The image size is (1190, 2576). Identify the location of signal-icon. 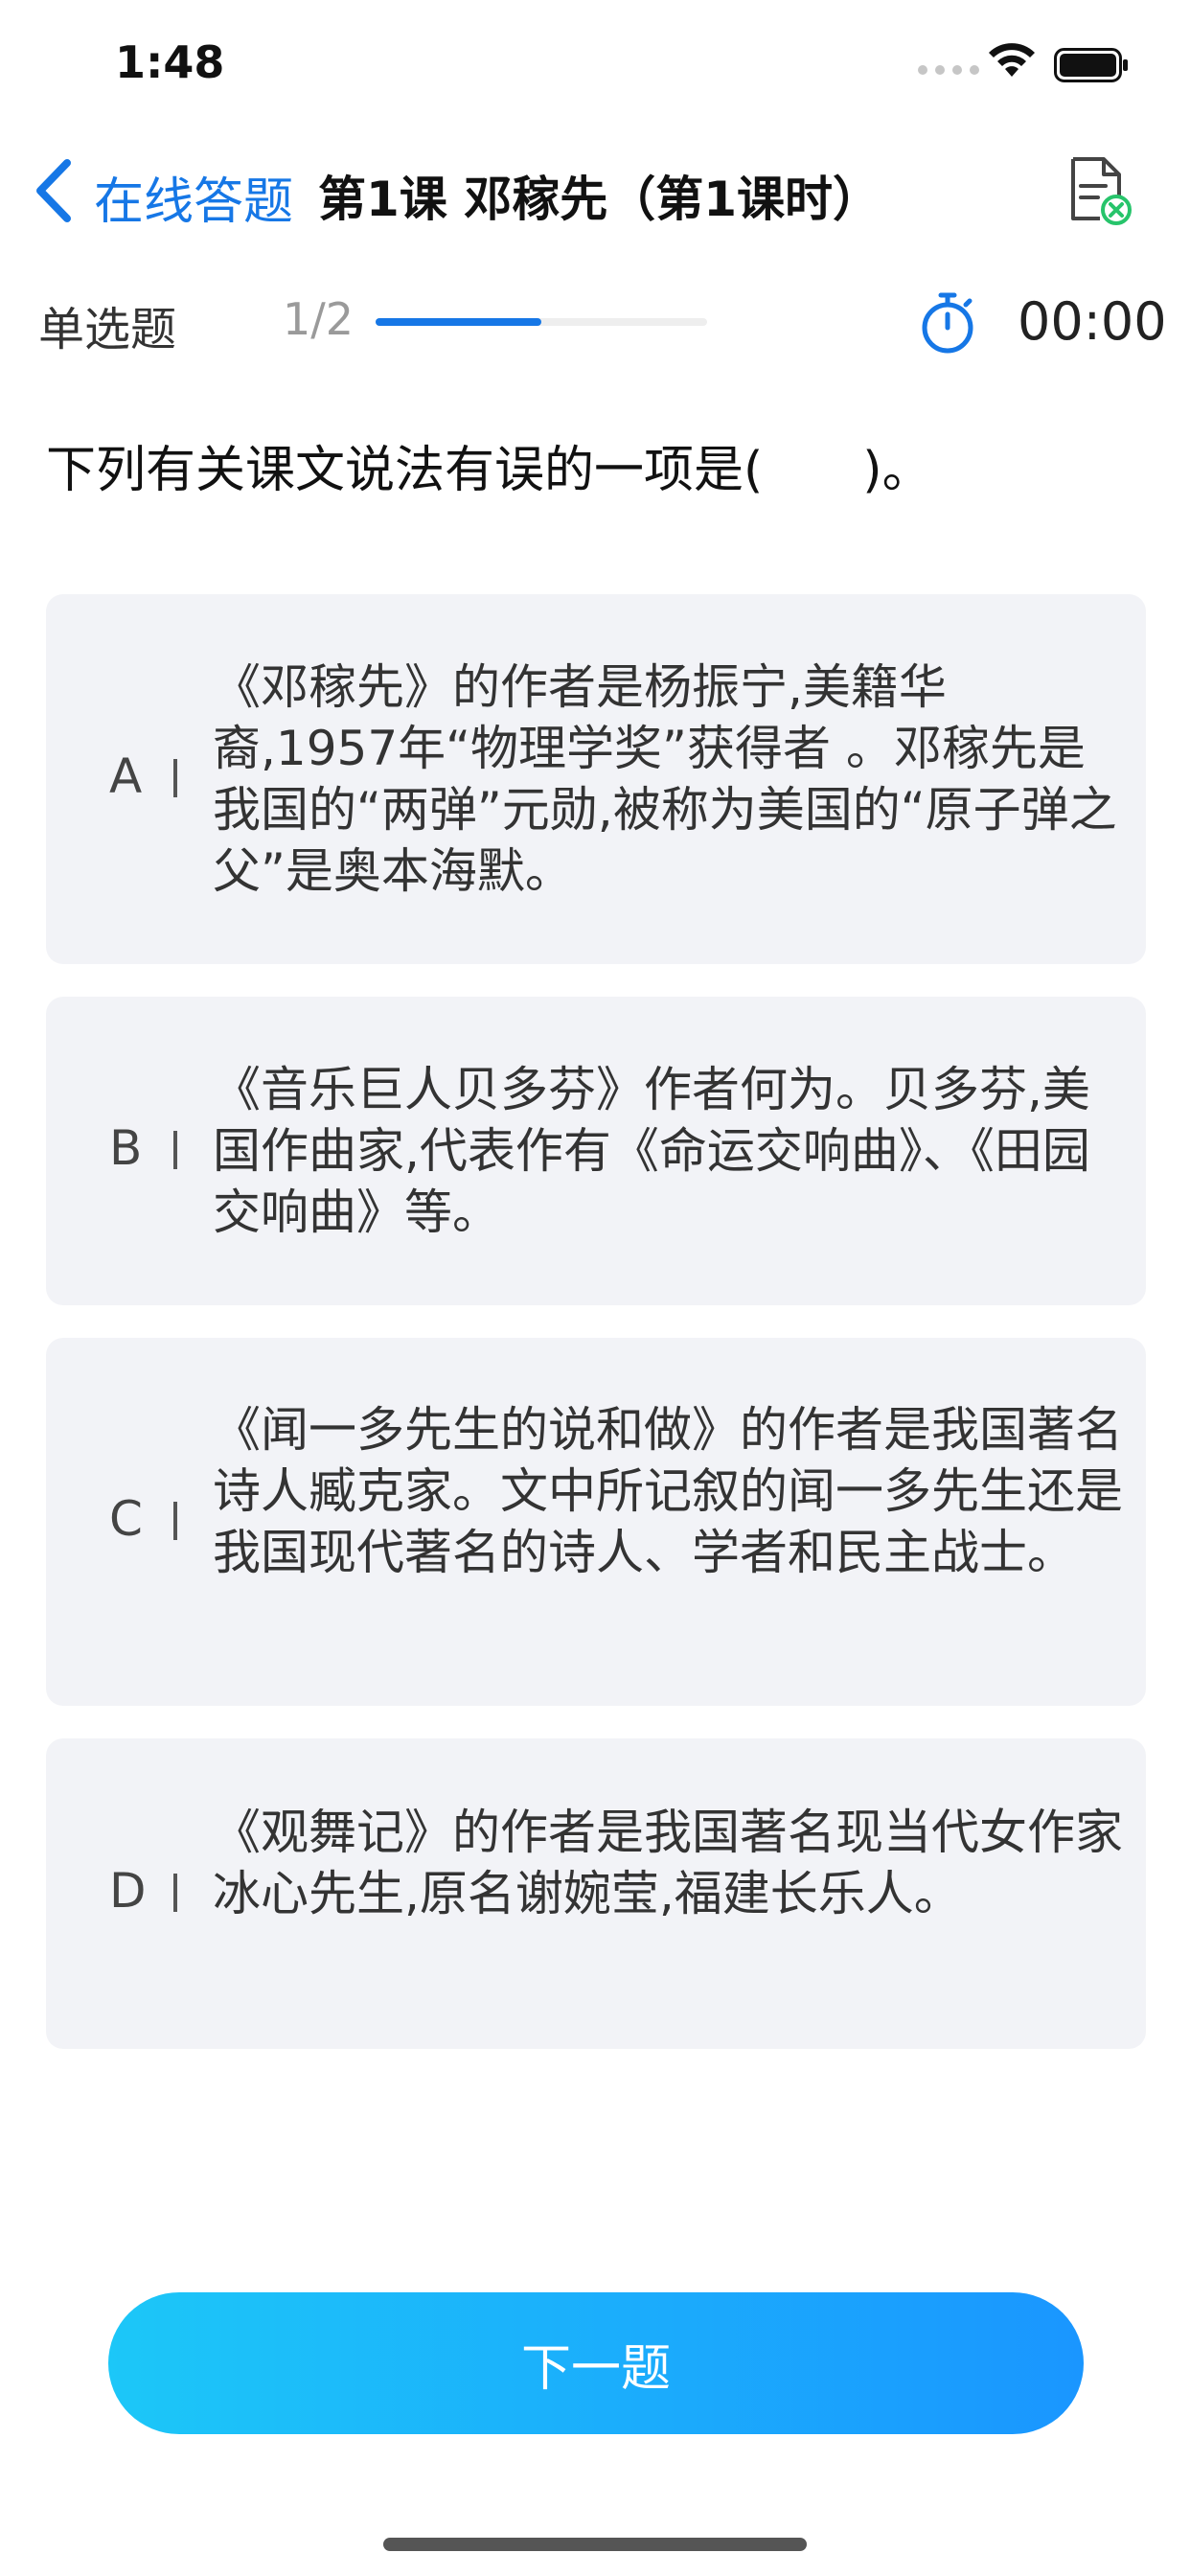
(949, 70).